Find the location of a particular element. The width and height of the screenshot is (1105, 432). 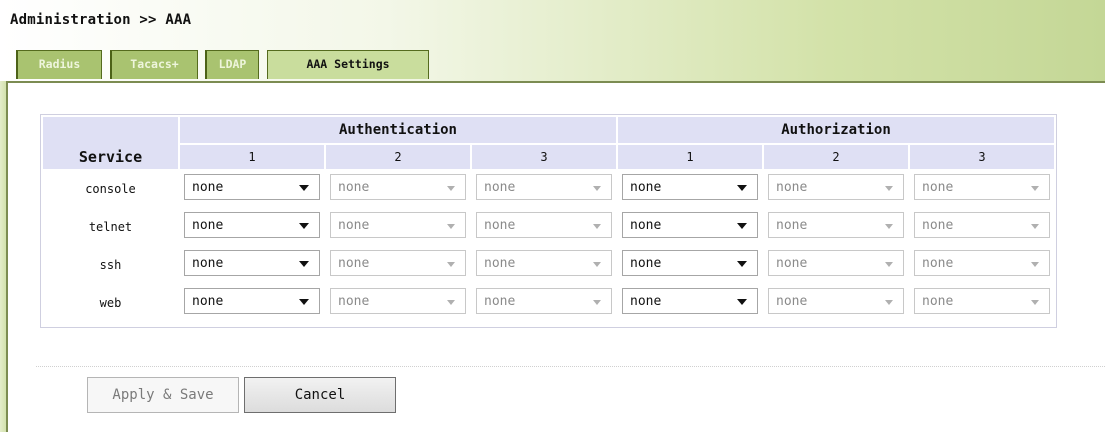

cancel-button: Cancel is located at coordinates (320, 395).